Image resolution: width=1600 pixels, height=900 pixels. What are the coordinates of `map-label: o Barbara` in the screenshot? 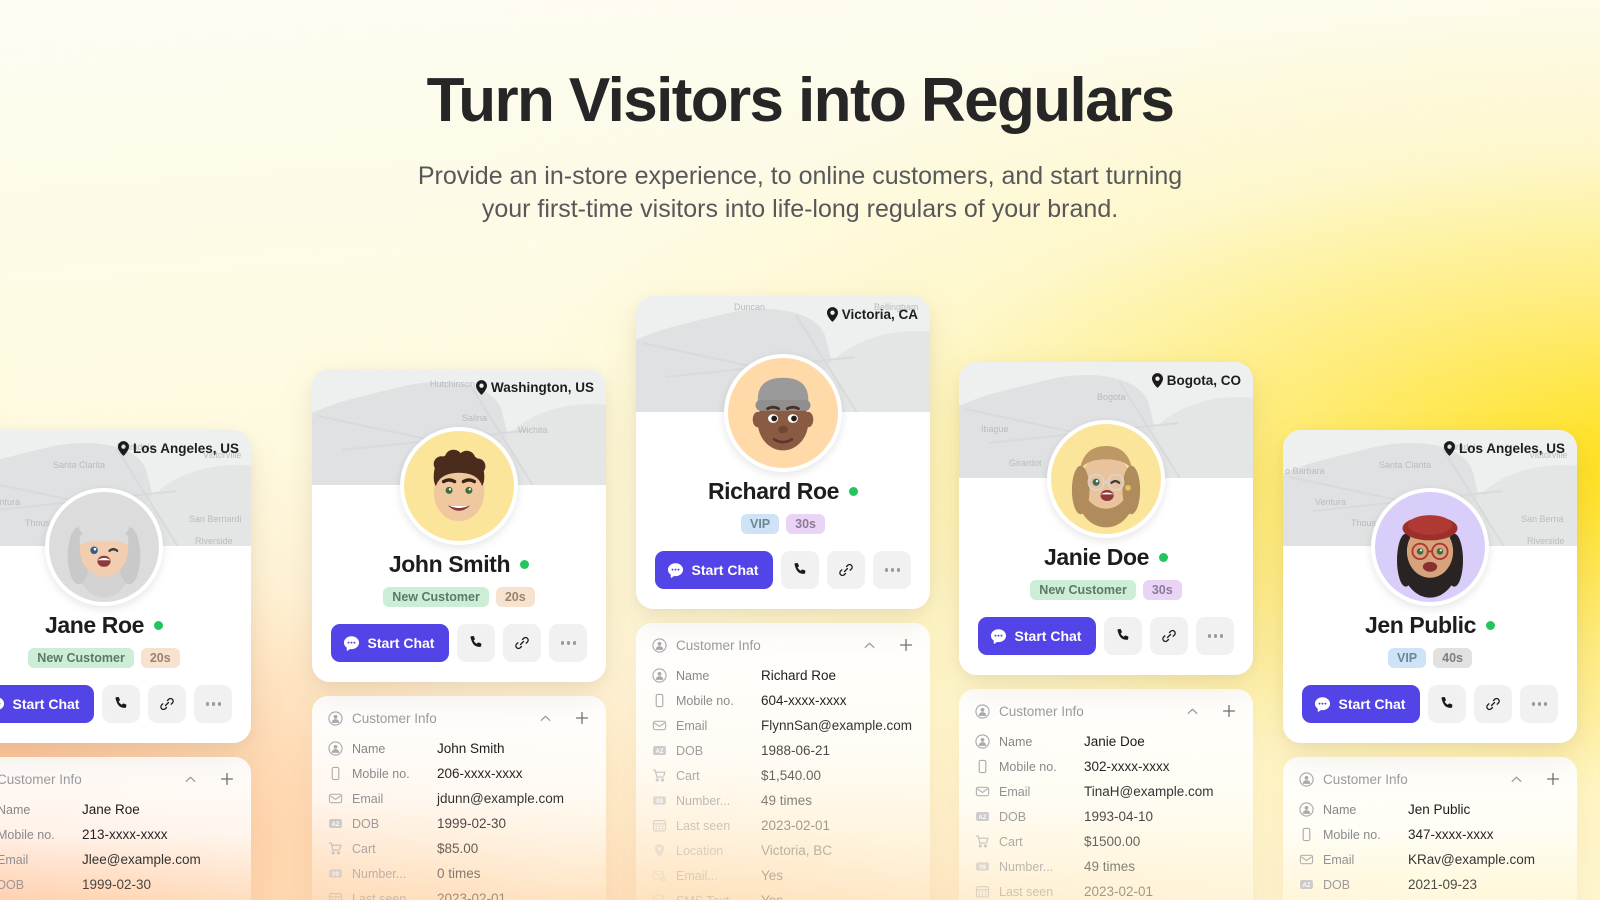 It's located at (1305, 471).